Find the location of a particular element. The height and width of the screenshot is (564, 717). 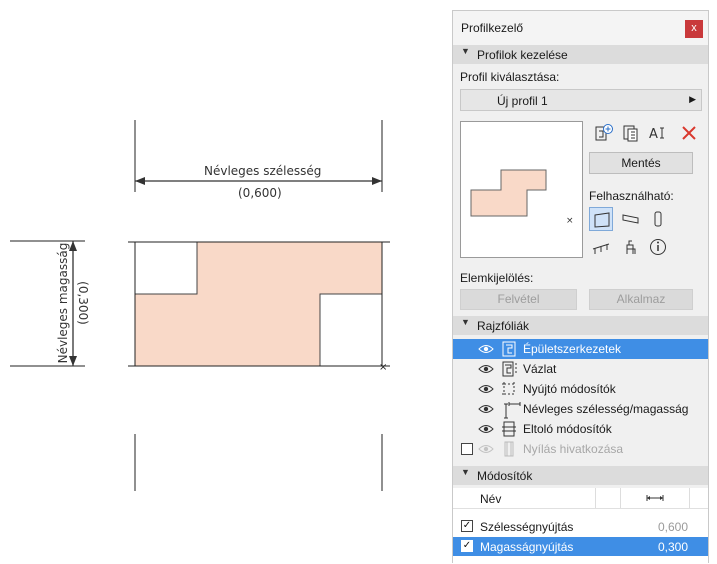

rename-icon: A is located at coordinates (658, 133).